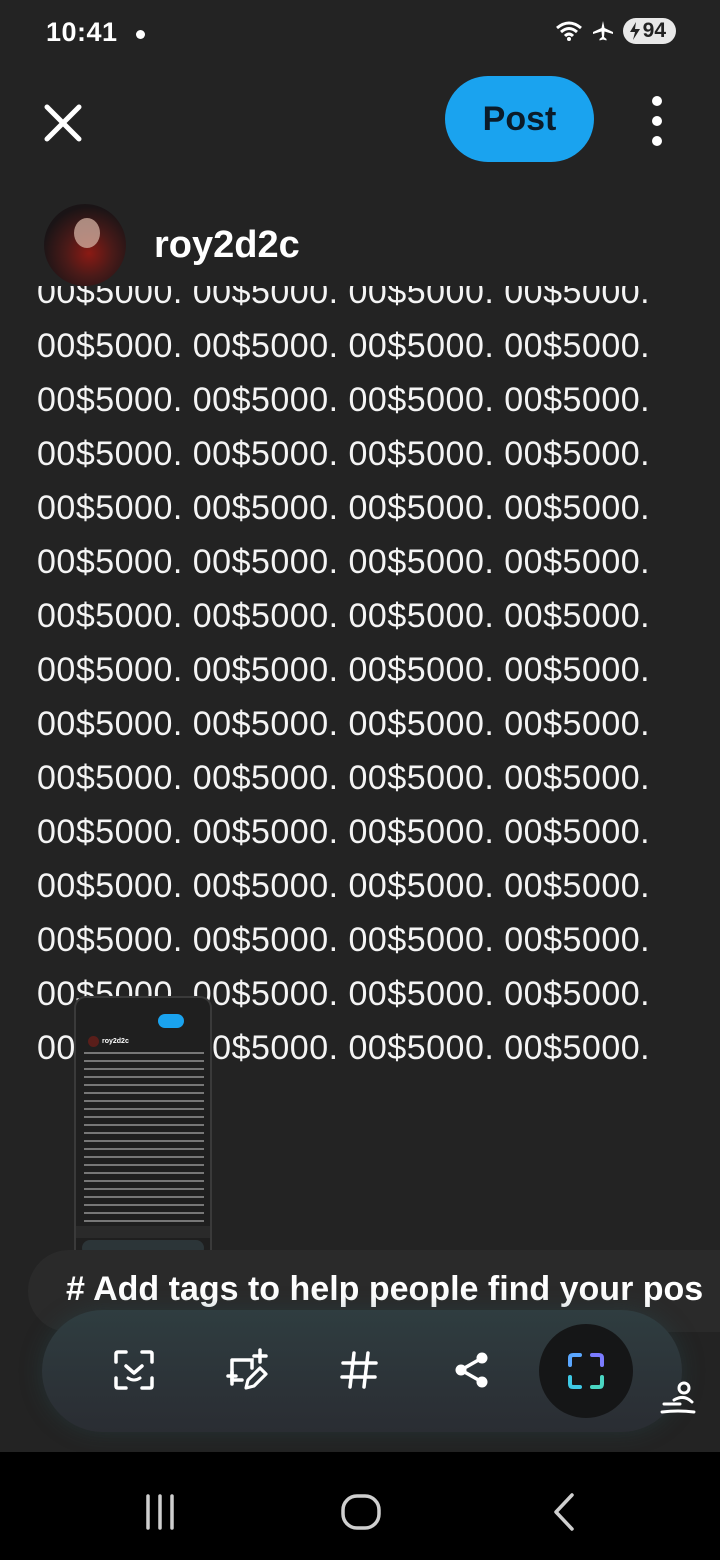 The width and height of the screenshot is (720, 1560). I want to click on thumb-tags-bar, so click(143, 1232).